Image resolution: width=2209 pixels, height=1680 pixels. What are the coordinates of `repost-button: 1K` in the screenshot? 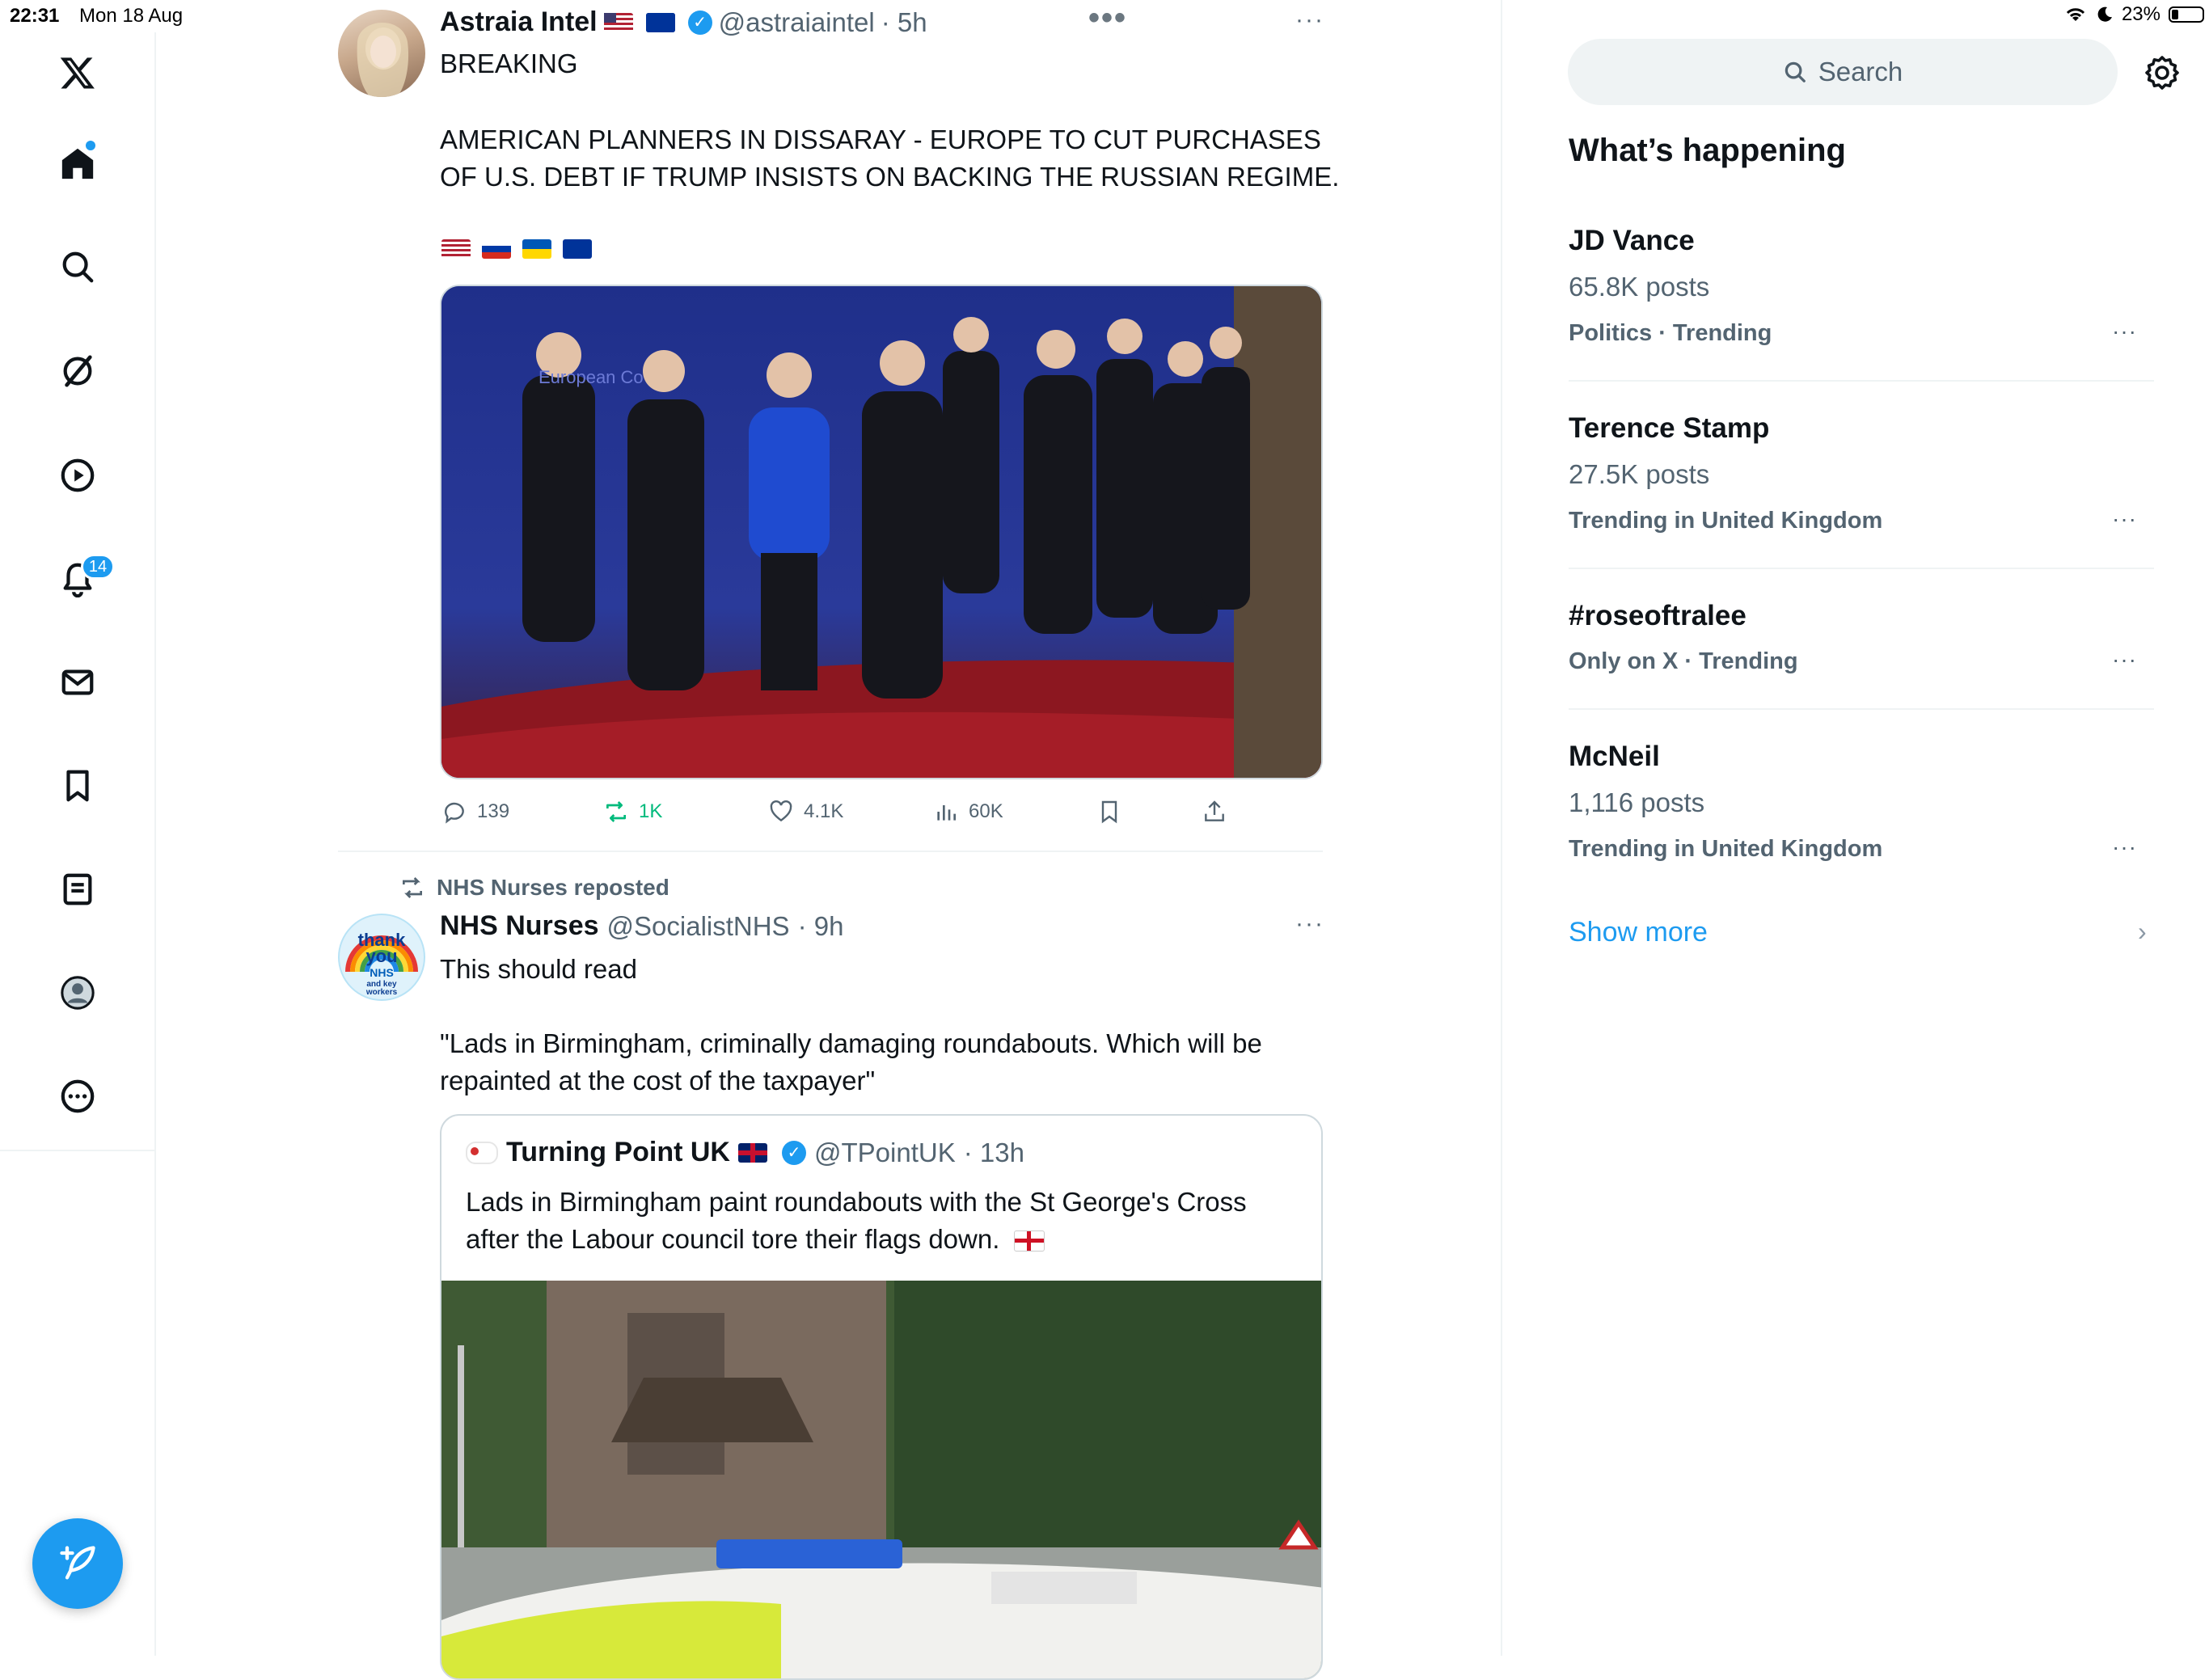 It's located at (632, 812).